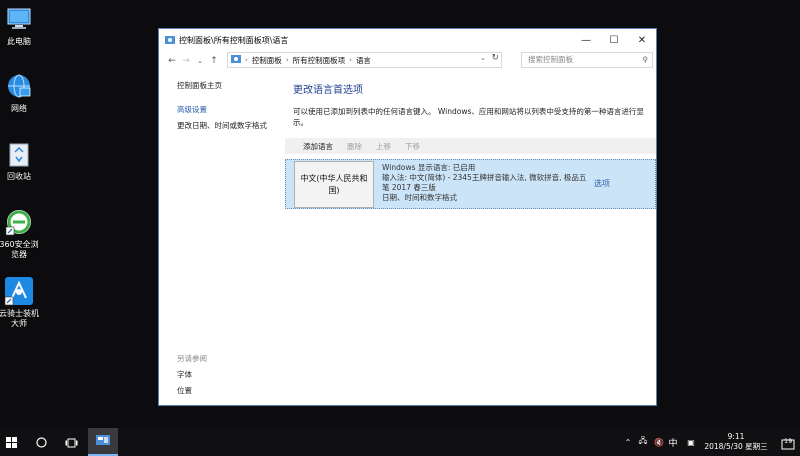 This screenshot has width=800, height=456. I want to click on network-tray-icon: 🖧, so click(643, 442).